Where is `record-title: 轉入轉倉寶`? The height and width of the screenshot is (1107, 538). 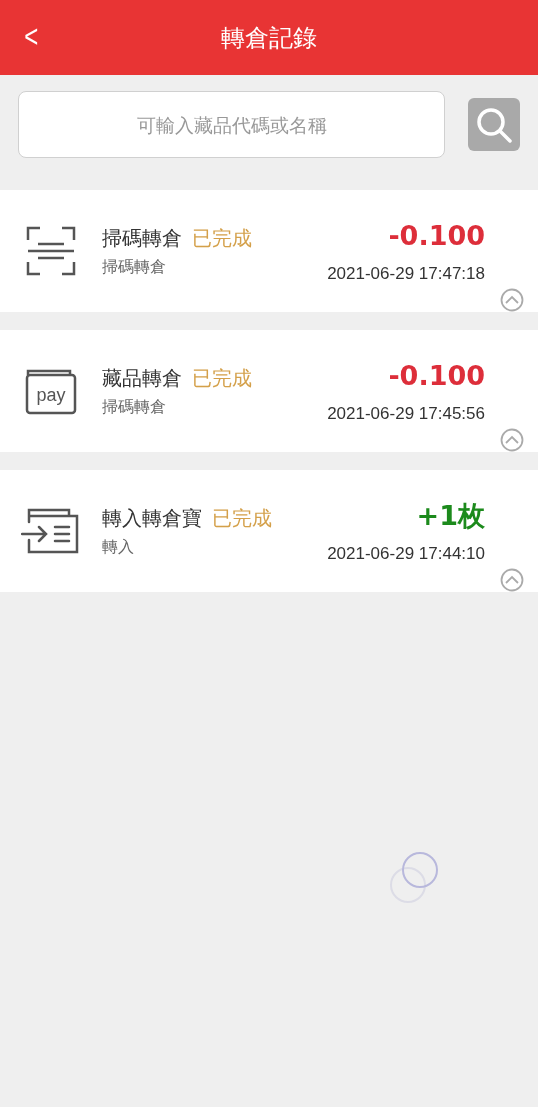 record-title: 轉入轉倉寶 is located at coordinates (152, 518).